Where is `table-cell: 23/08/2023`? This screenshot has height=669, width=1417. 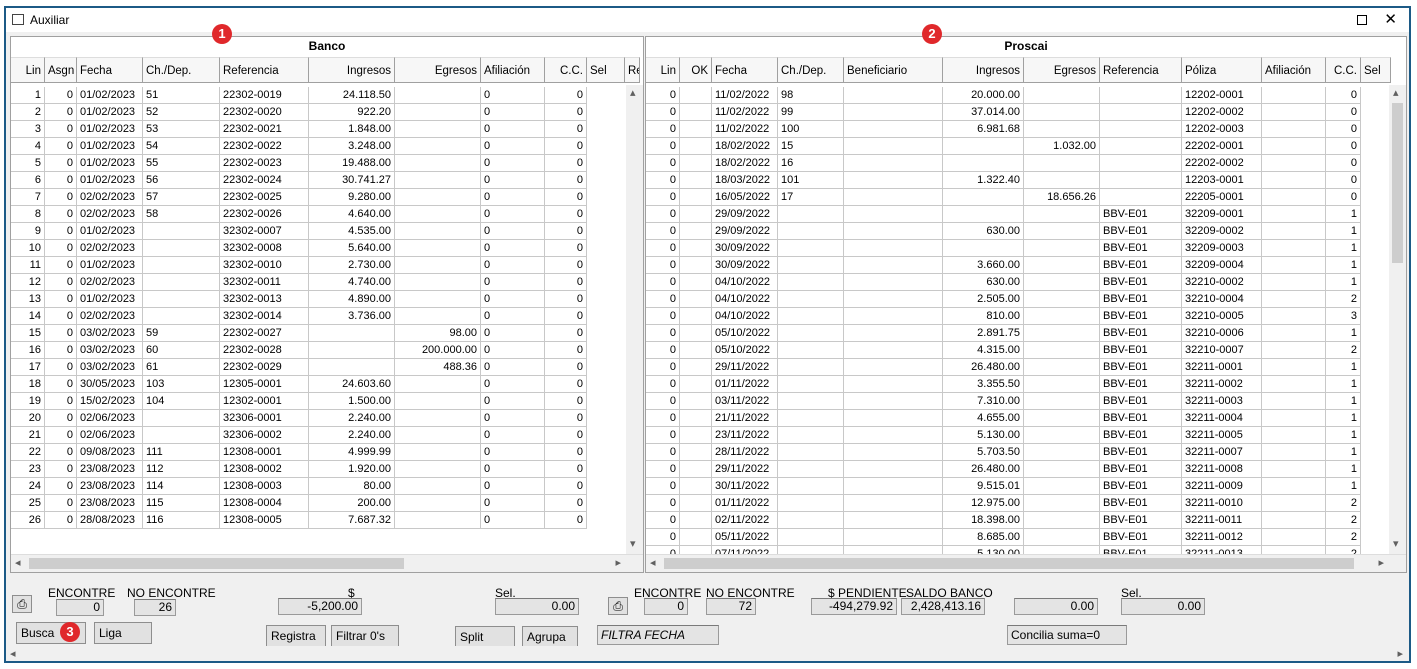
table-cell: 23/08/2023 is located at coordinates (110, 486).